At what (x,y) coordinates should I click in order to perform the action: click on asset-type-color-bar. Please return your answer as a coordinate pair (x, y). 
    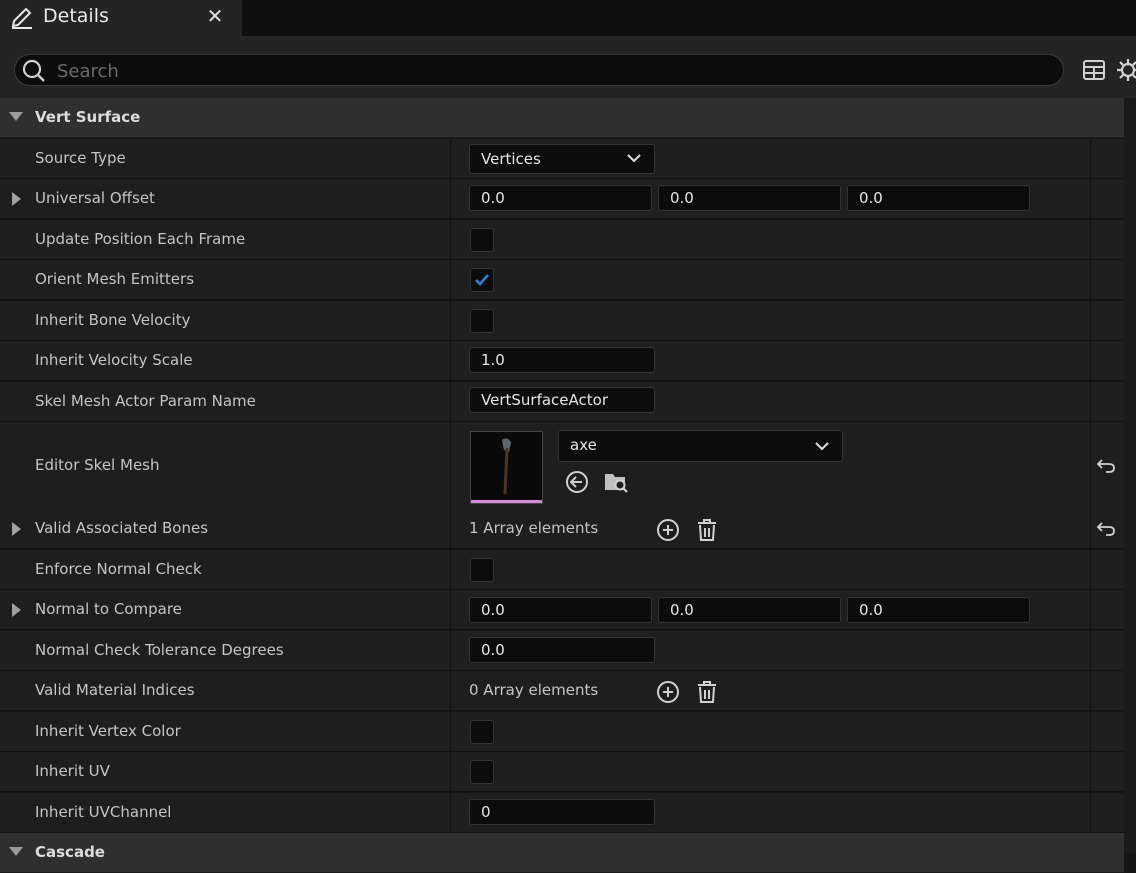
    Looking at the image, I should click on (506, 501).